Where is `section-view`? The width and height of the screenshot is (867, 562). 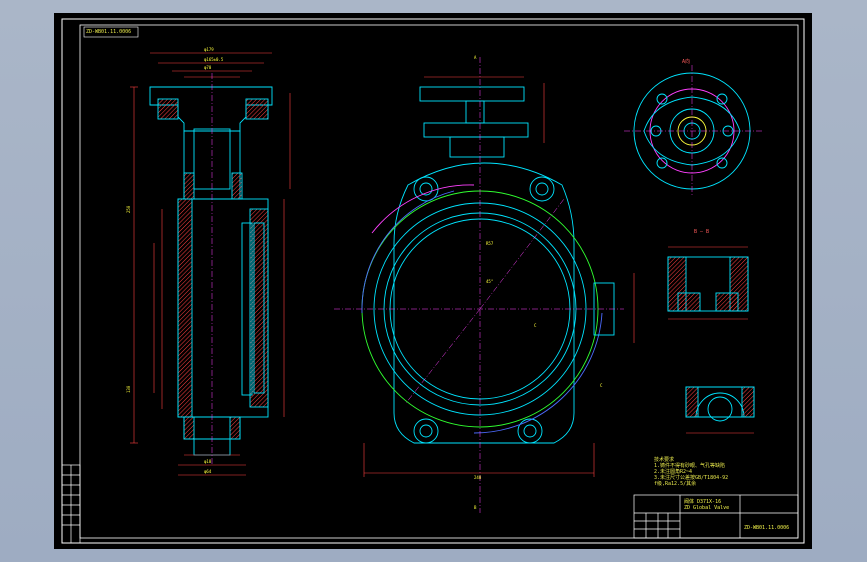 section-view is located at coordinates (211, 271).